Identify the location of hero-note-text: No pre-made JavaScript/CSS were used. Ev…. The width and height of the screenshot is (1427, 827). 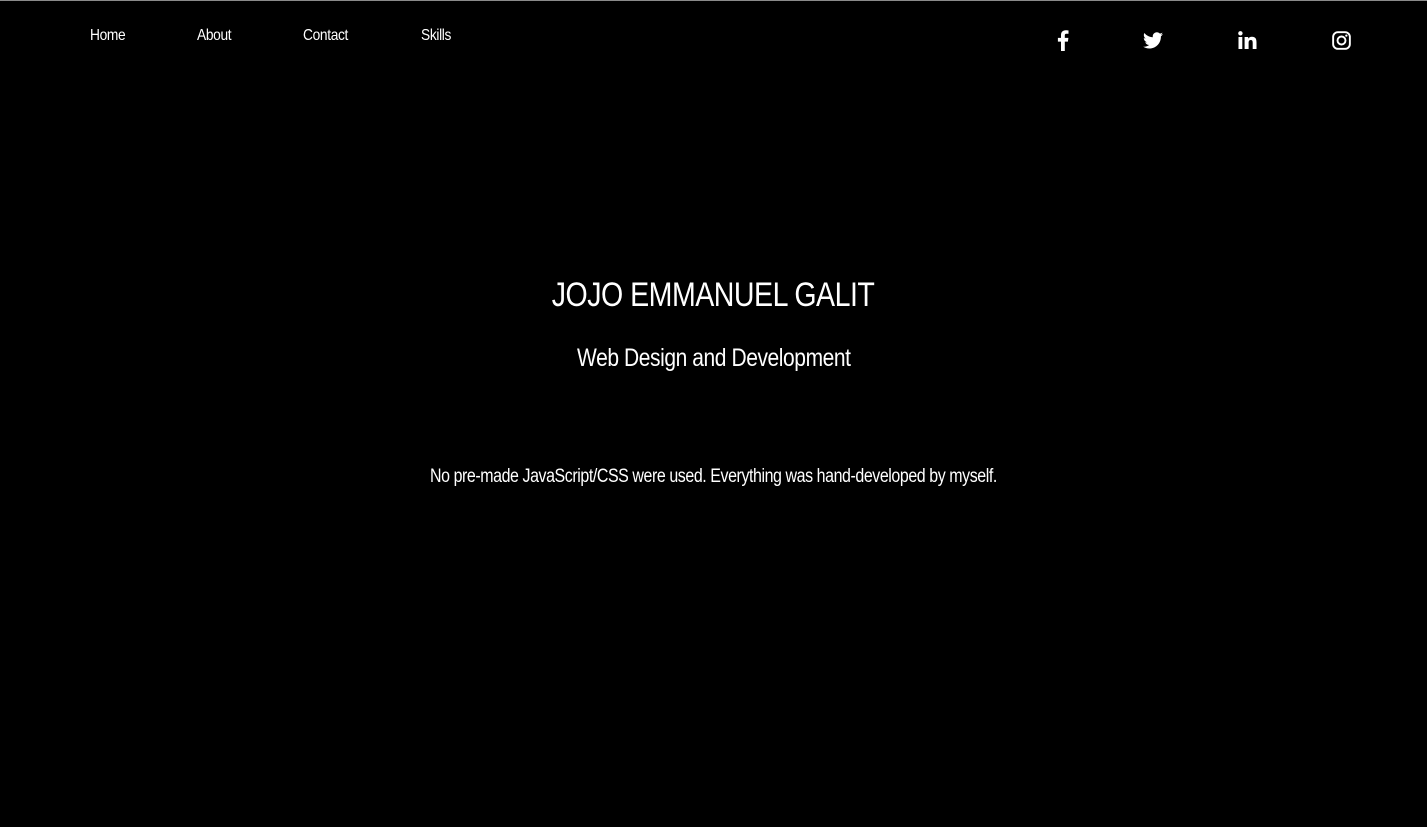
(713, 476).